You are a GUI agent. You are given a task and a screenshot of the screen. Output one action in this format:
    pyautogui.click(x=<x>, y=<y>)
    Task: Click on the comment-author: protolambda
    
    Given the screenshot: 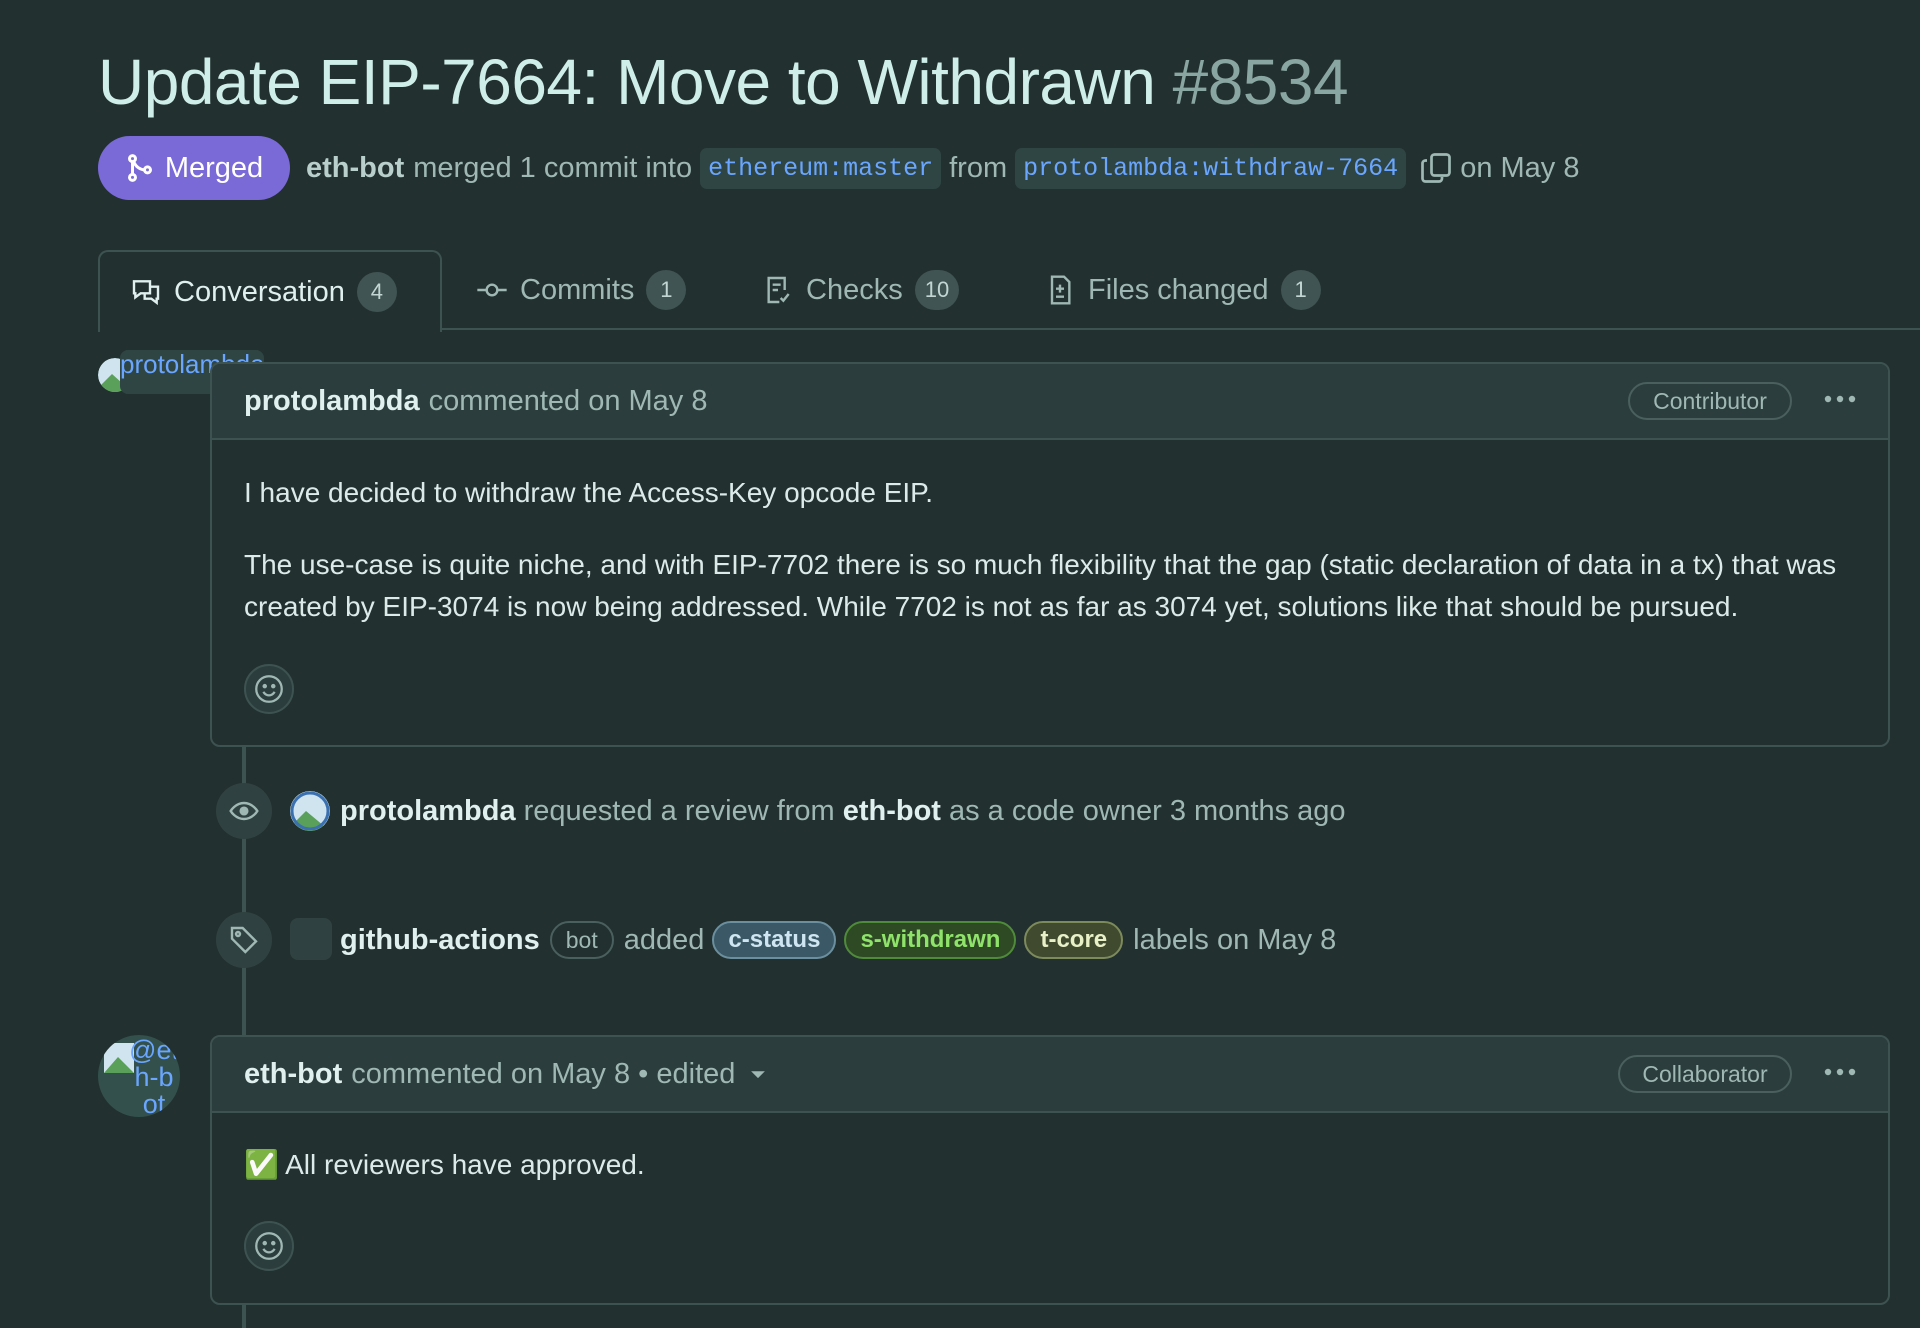 What is the action you would take?
    pyautogui.click(x=332, y=401)
    